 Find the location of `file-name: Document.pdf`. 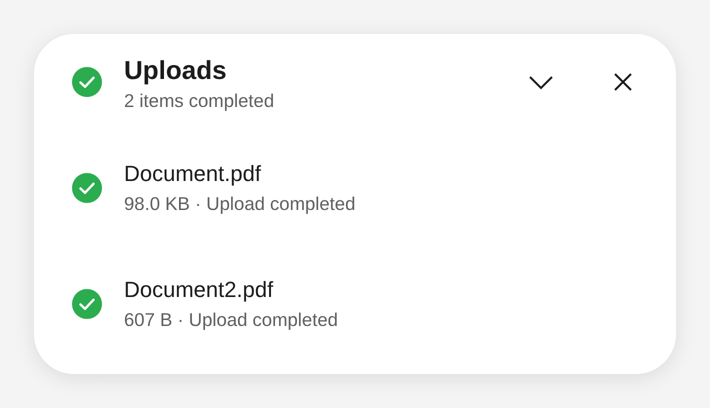

file-name: Document.pdf is located at coordinates (193, 174).